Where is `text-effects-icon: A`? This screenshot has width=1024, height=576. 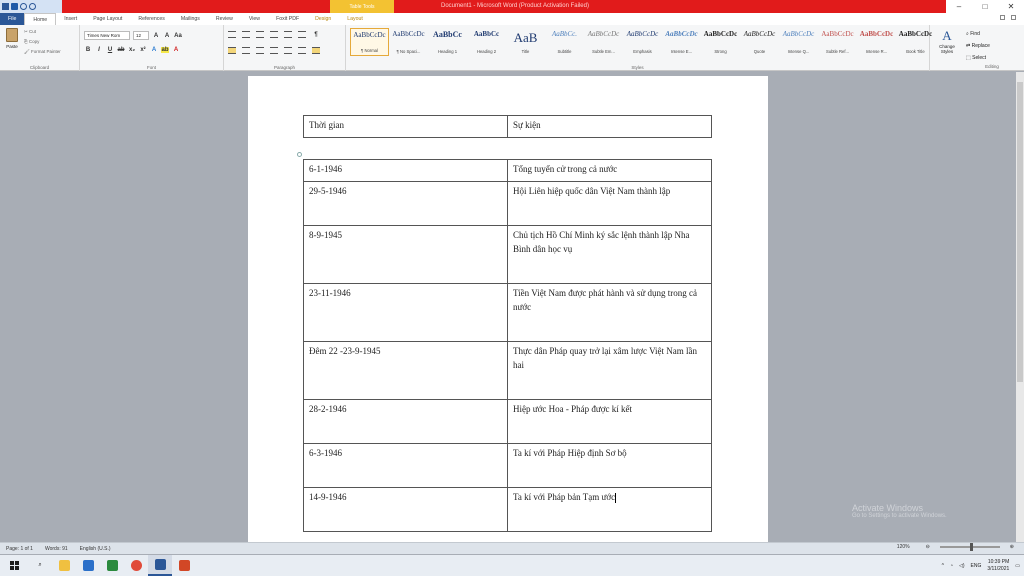
text-effects-icon: A is located at coordinates (154, 50).